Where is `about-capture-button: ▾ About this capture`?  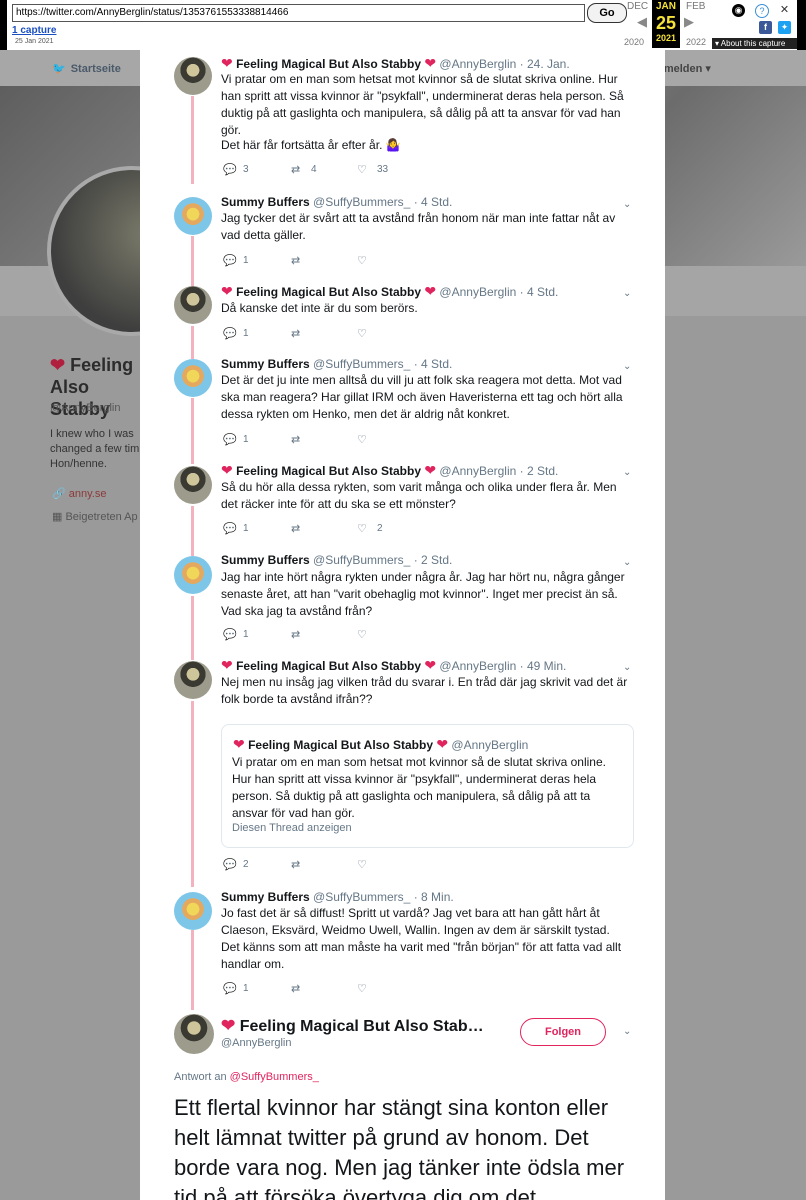
about-capture-button: ▾ About this capture is located at coordinates (754, 43).